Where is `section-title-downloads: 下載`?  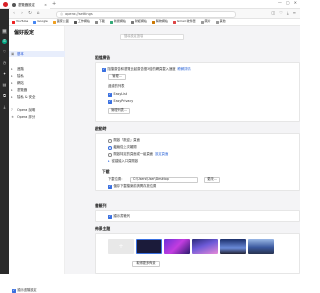 section-title-downloads: 下載 is located at coordinates (106, 171).